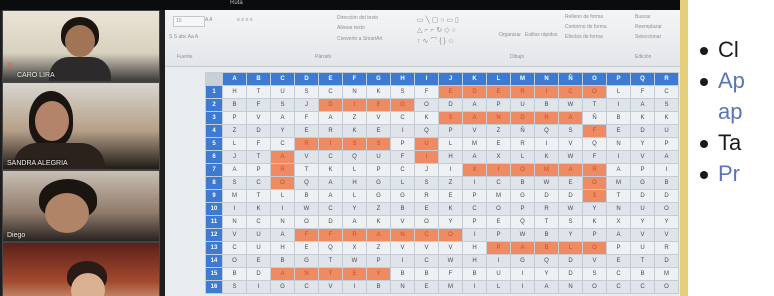 The image size is (774, 296). What do you see at coordinates (245, 20) in the screenshot?
I see `list-icon: ≡ ≡ ≡ ≡` at bounding box center [245, 20].